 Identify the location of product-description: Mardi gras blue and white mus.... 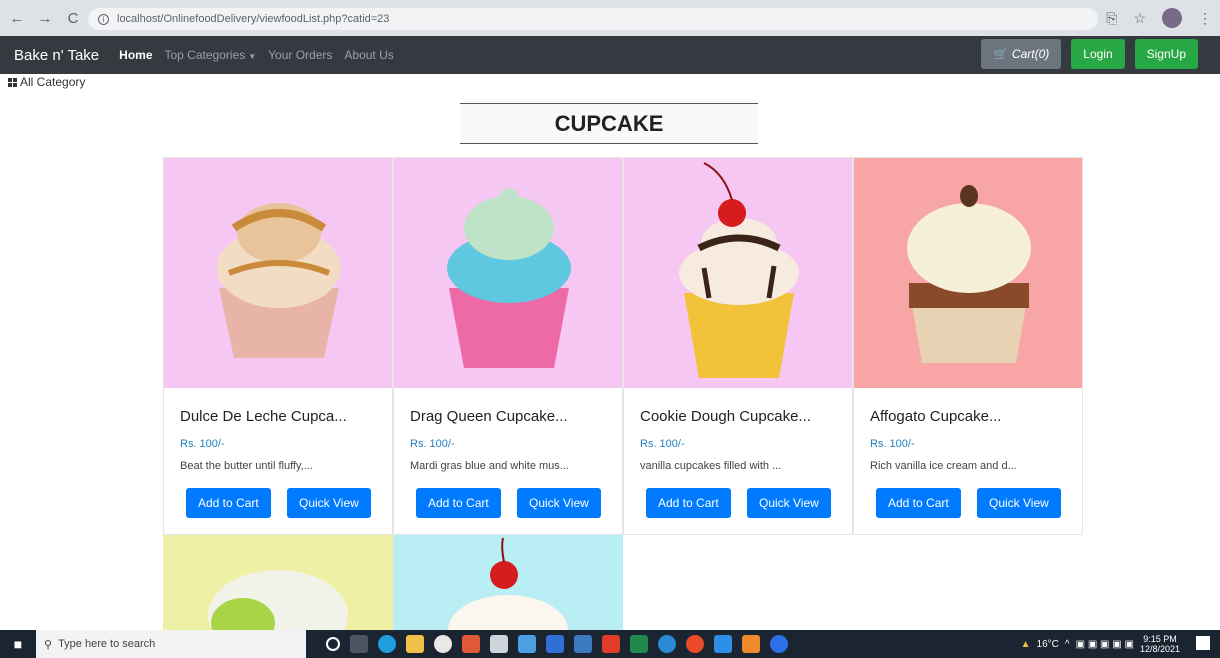
(489, 466).